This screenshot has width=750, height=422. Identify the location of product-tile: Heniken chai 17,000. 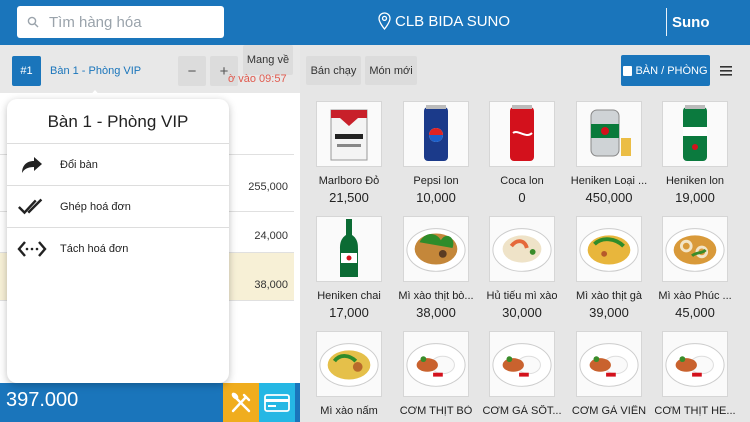
(347, 264).